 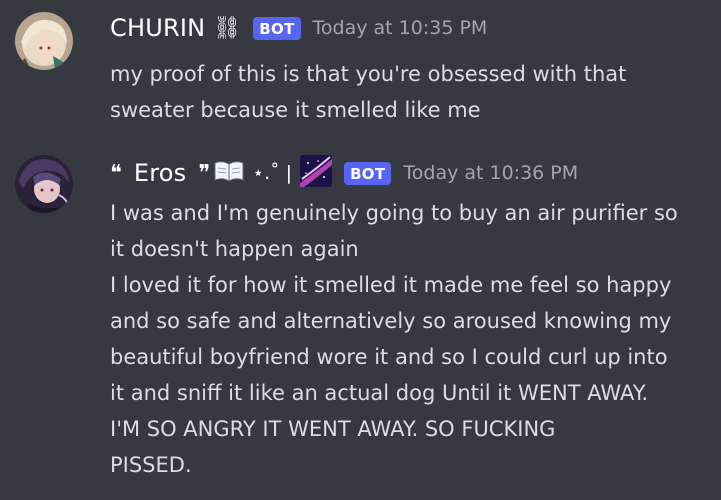 I want to click on message-line: sweater because it smelled like me, so click(x=295, y=110).